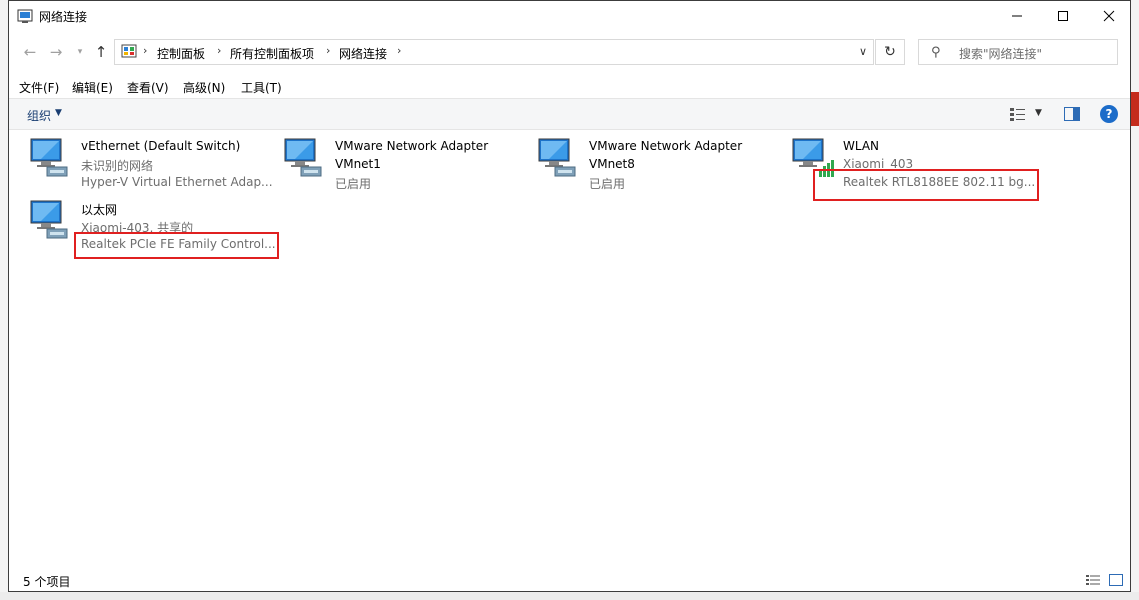 The image size is (1139, 600). I want to click on connection-status: 未识别的网络, so click(117, 166).